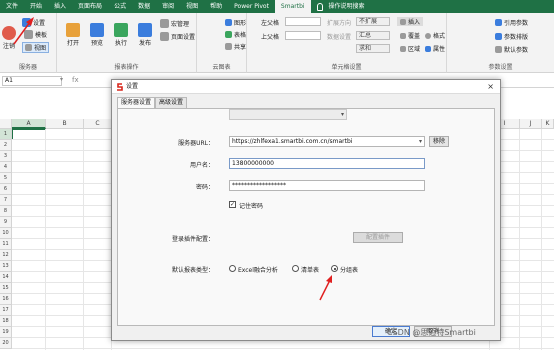 This screenshot has width=554, height=350. I want to click on report-group: 打开 预览 执行 发布 宏管理 页面设置 报表操作, so click(127, 43).